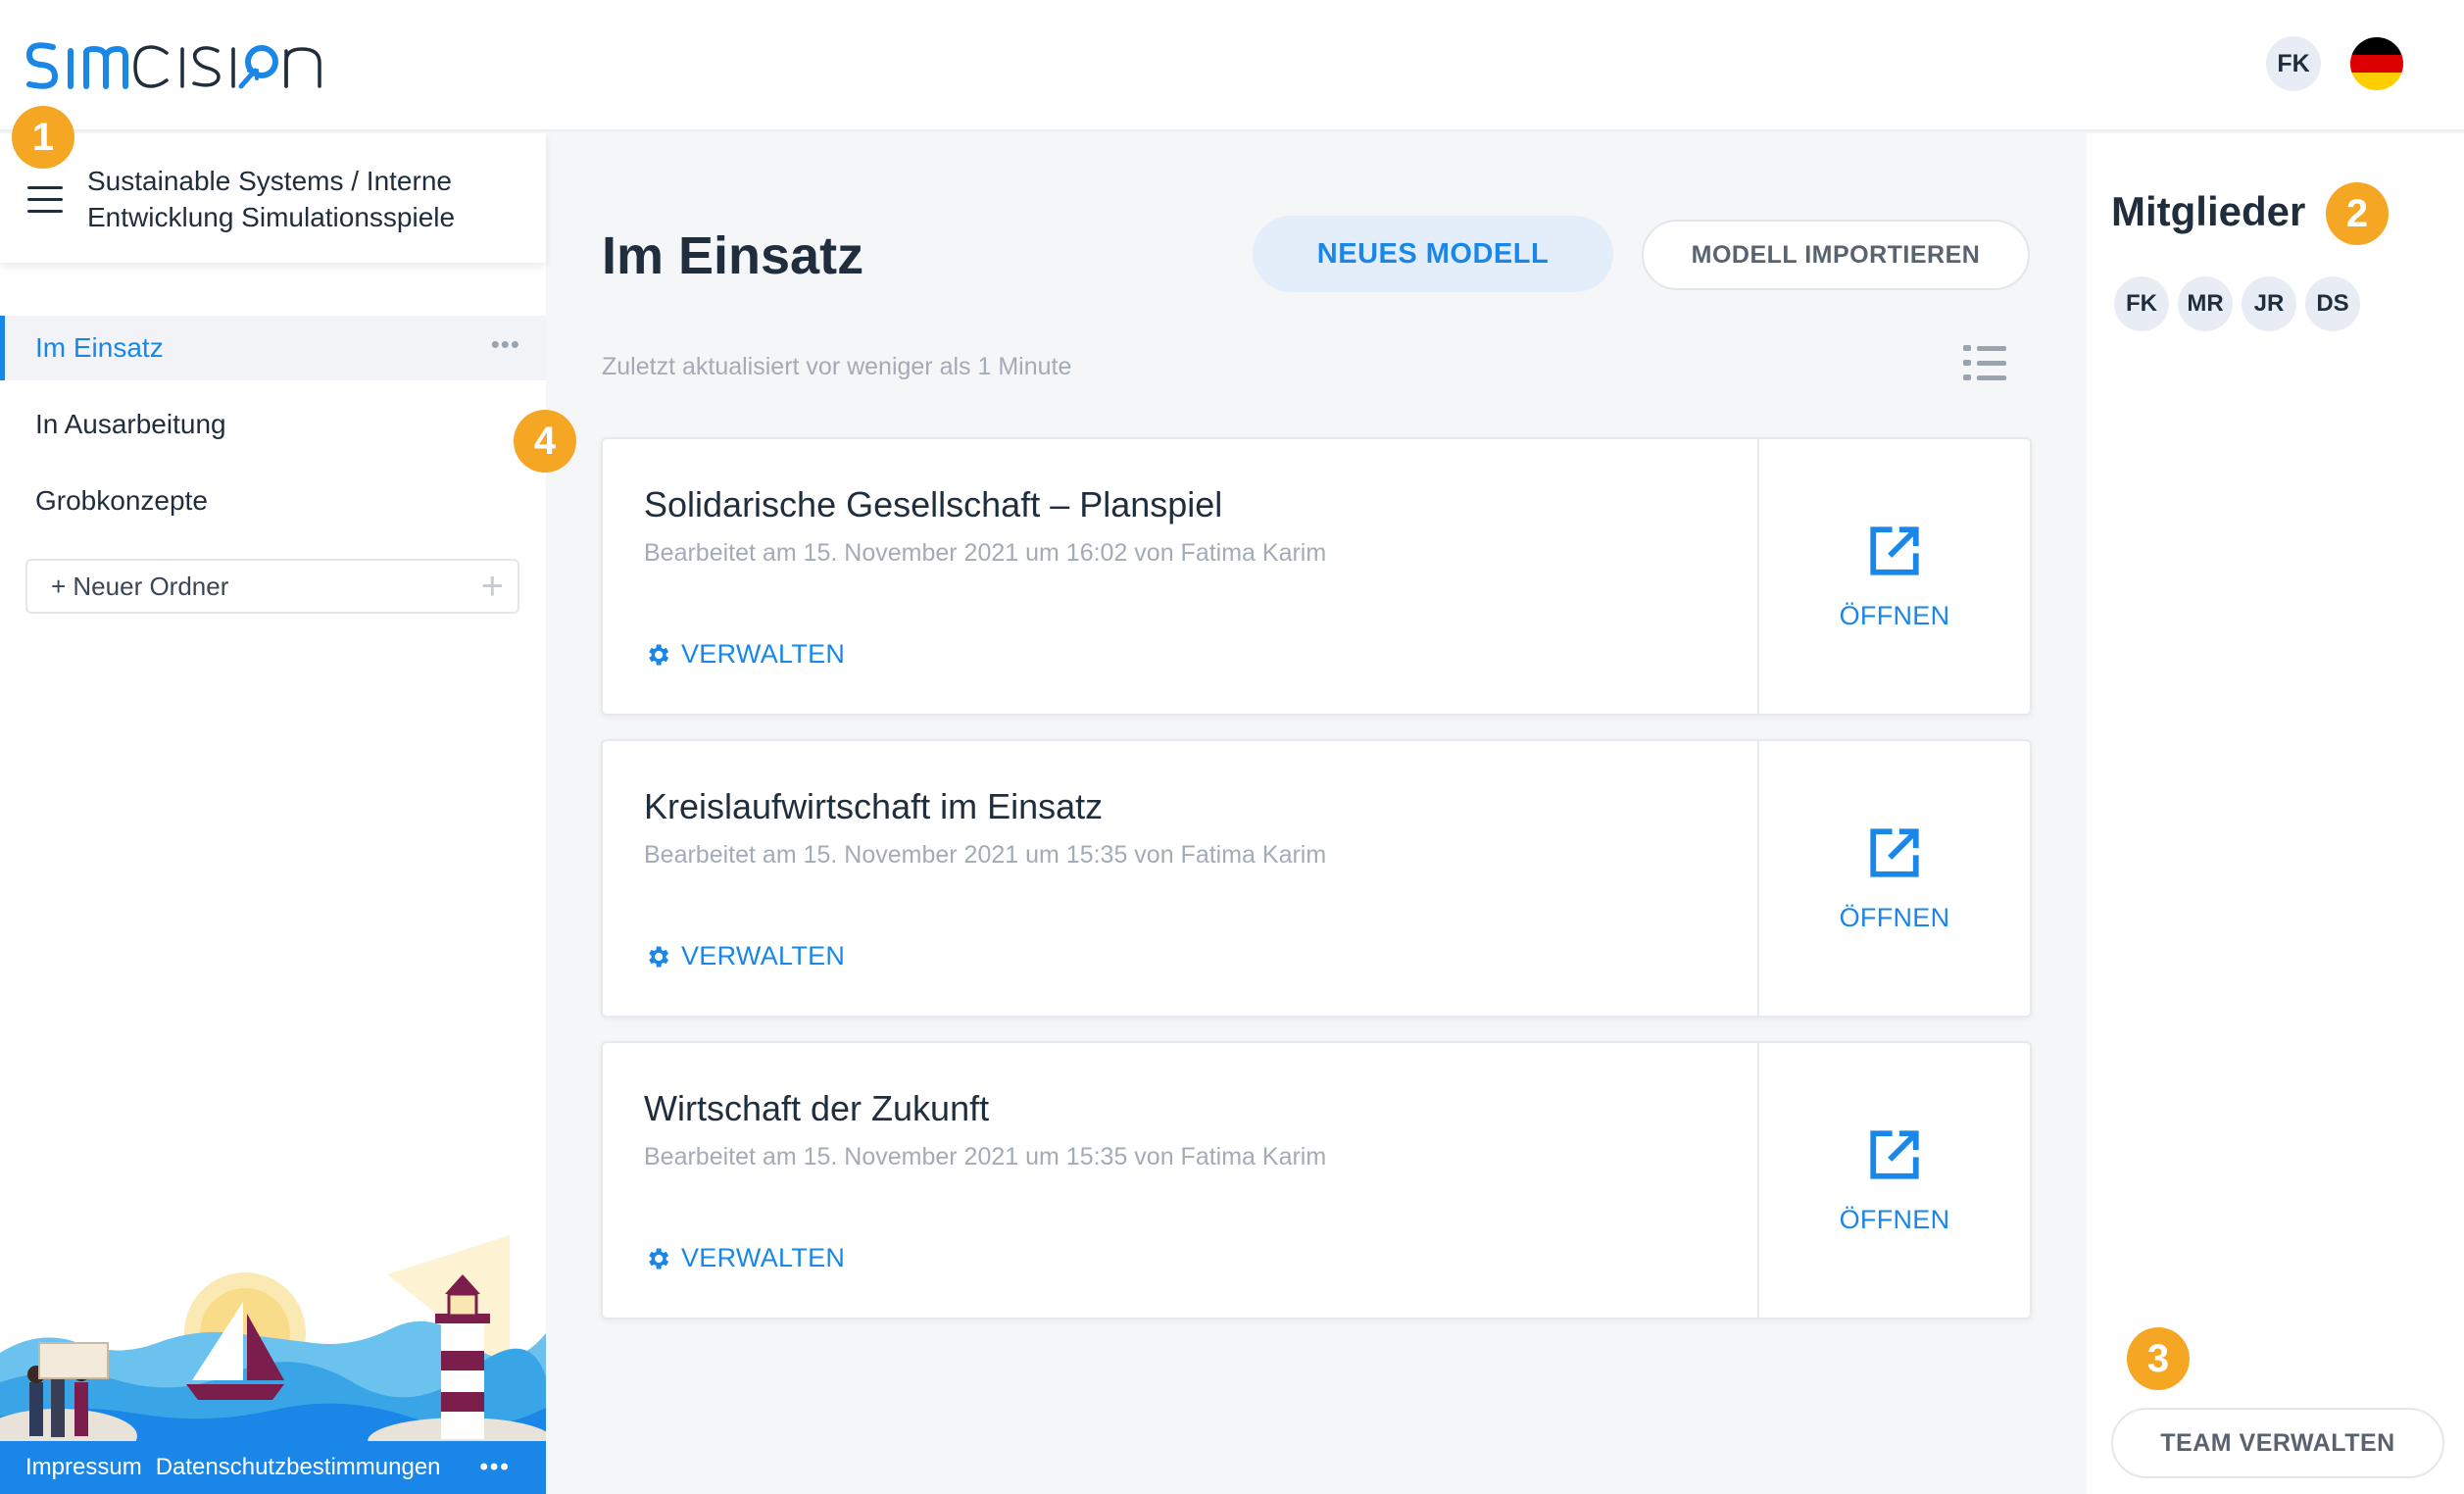 The height and width of the screenshot is (1494, 2464). Describe the element at coordinates (1433, 254) in the screenshot. I see `new-model-button: NEUES MODELL` at that location.